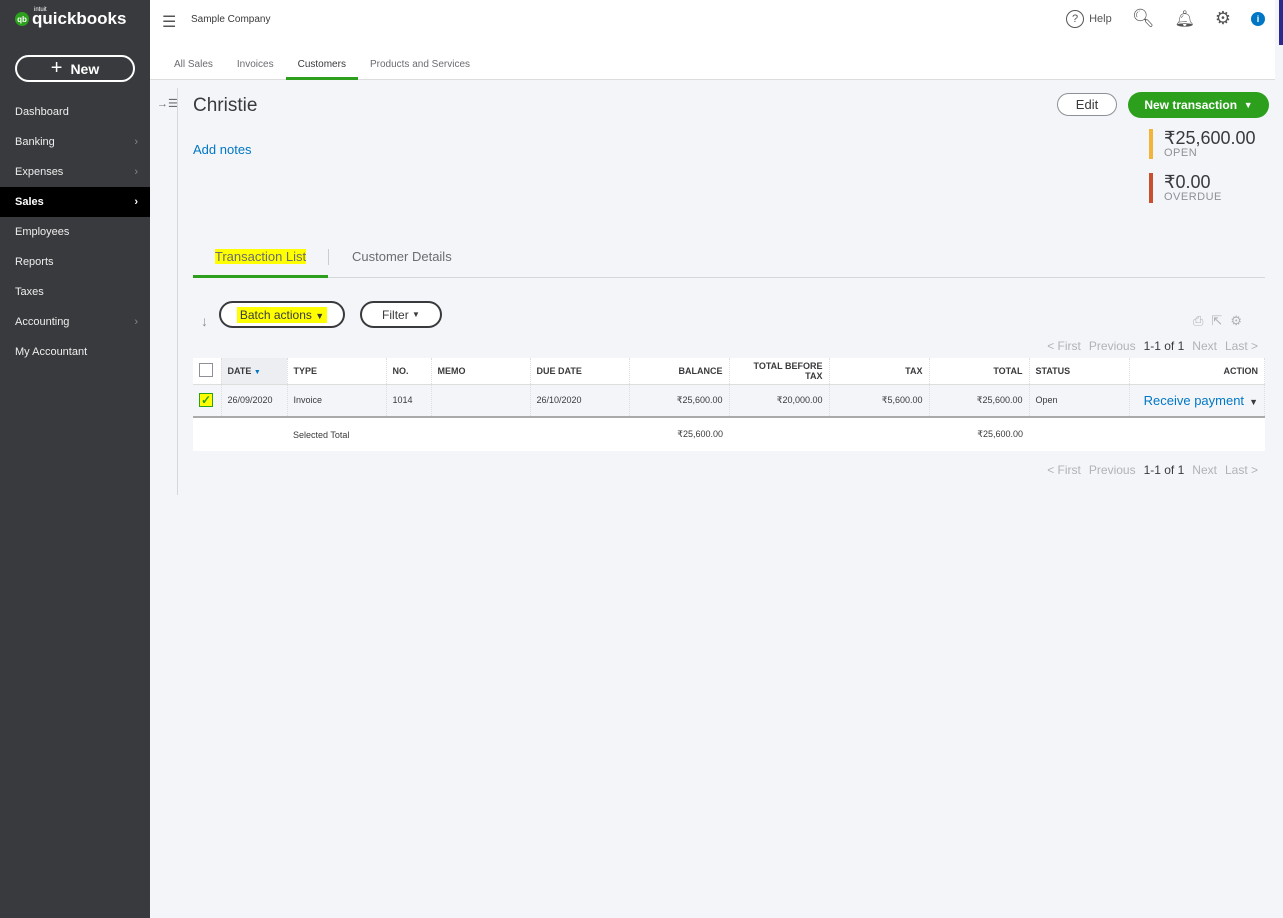 Image resolution: width=1283 pixels, height=918 pixels. Describe the element at coordinates (1236, 321) in the screenshot. I see `settings-icon: ⚙` at that location.